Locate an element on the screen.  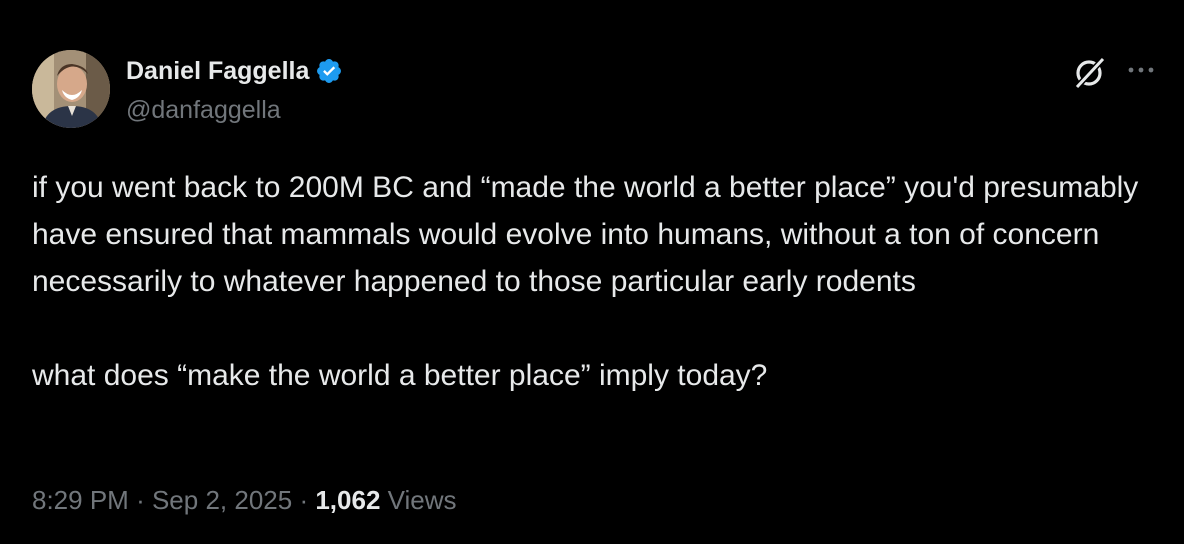
views-count: 1,062 is located at coordinates (347, 500).